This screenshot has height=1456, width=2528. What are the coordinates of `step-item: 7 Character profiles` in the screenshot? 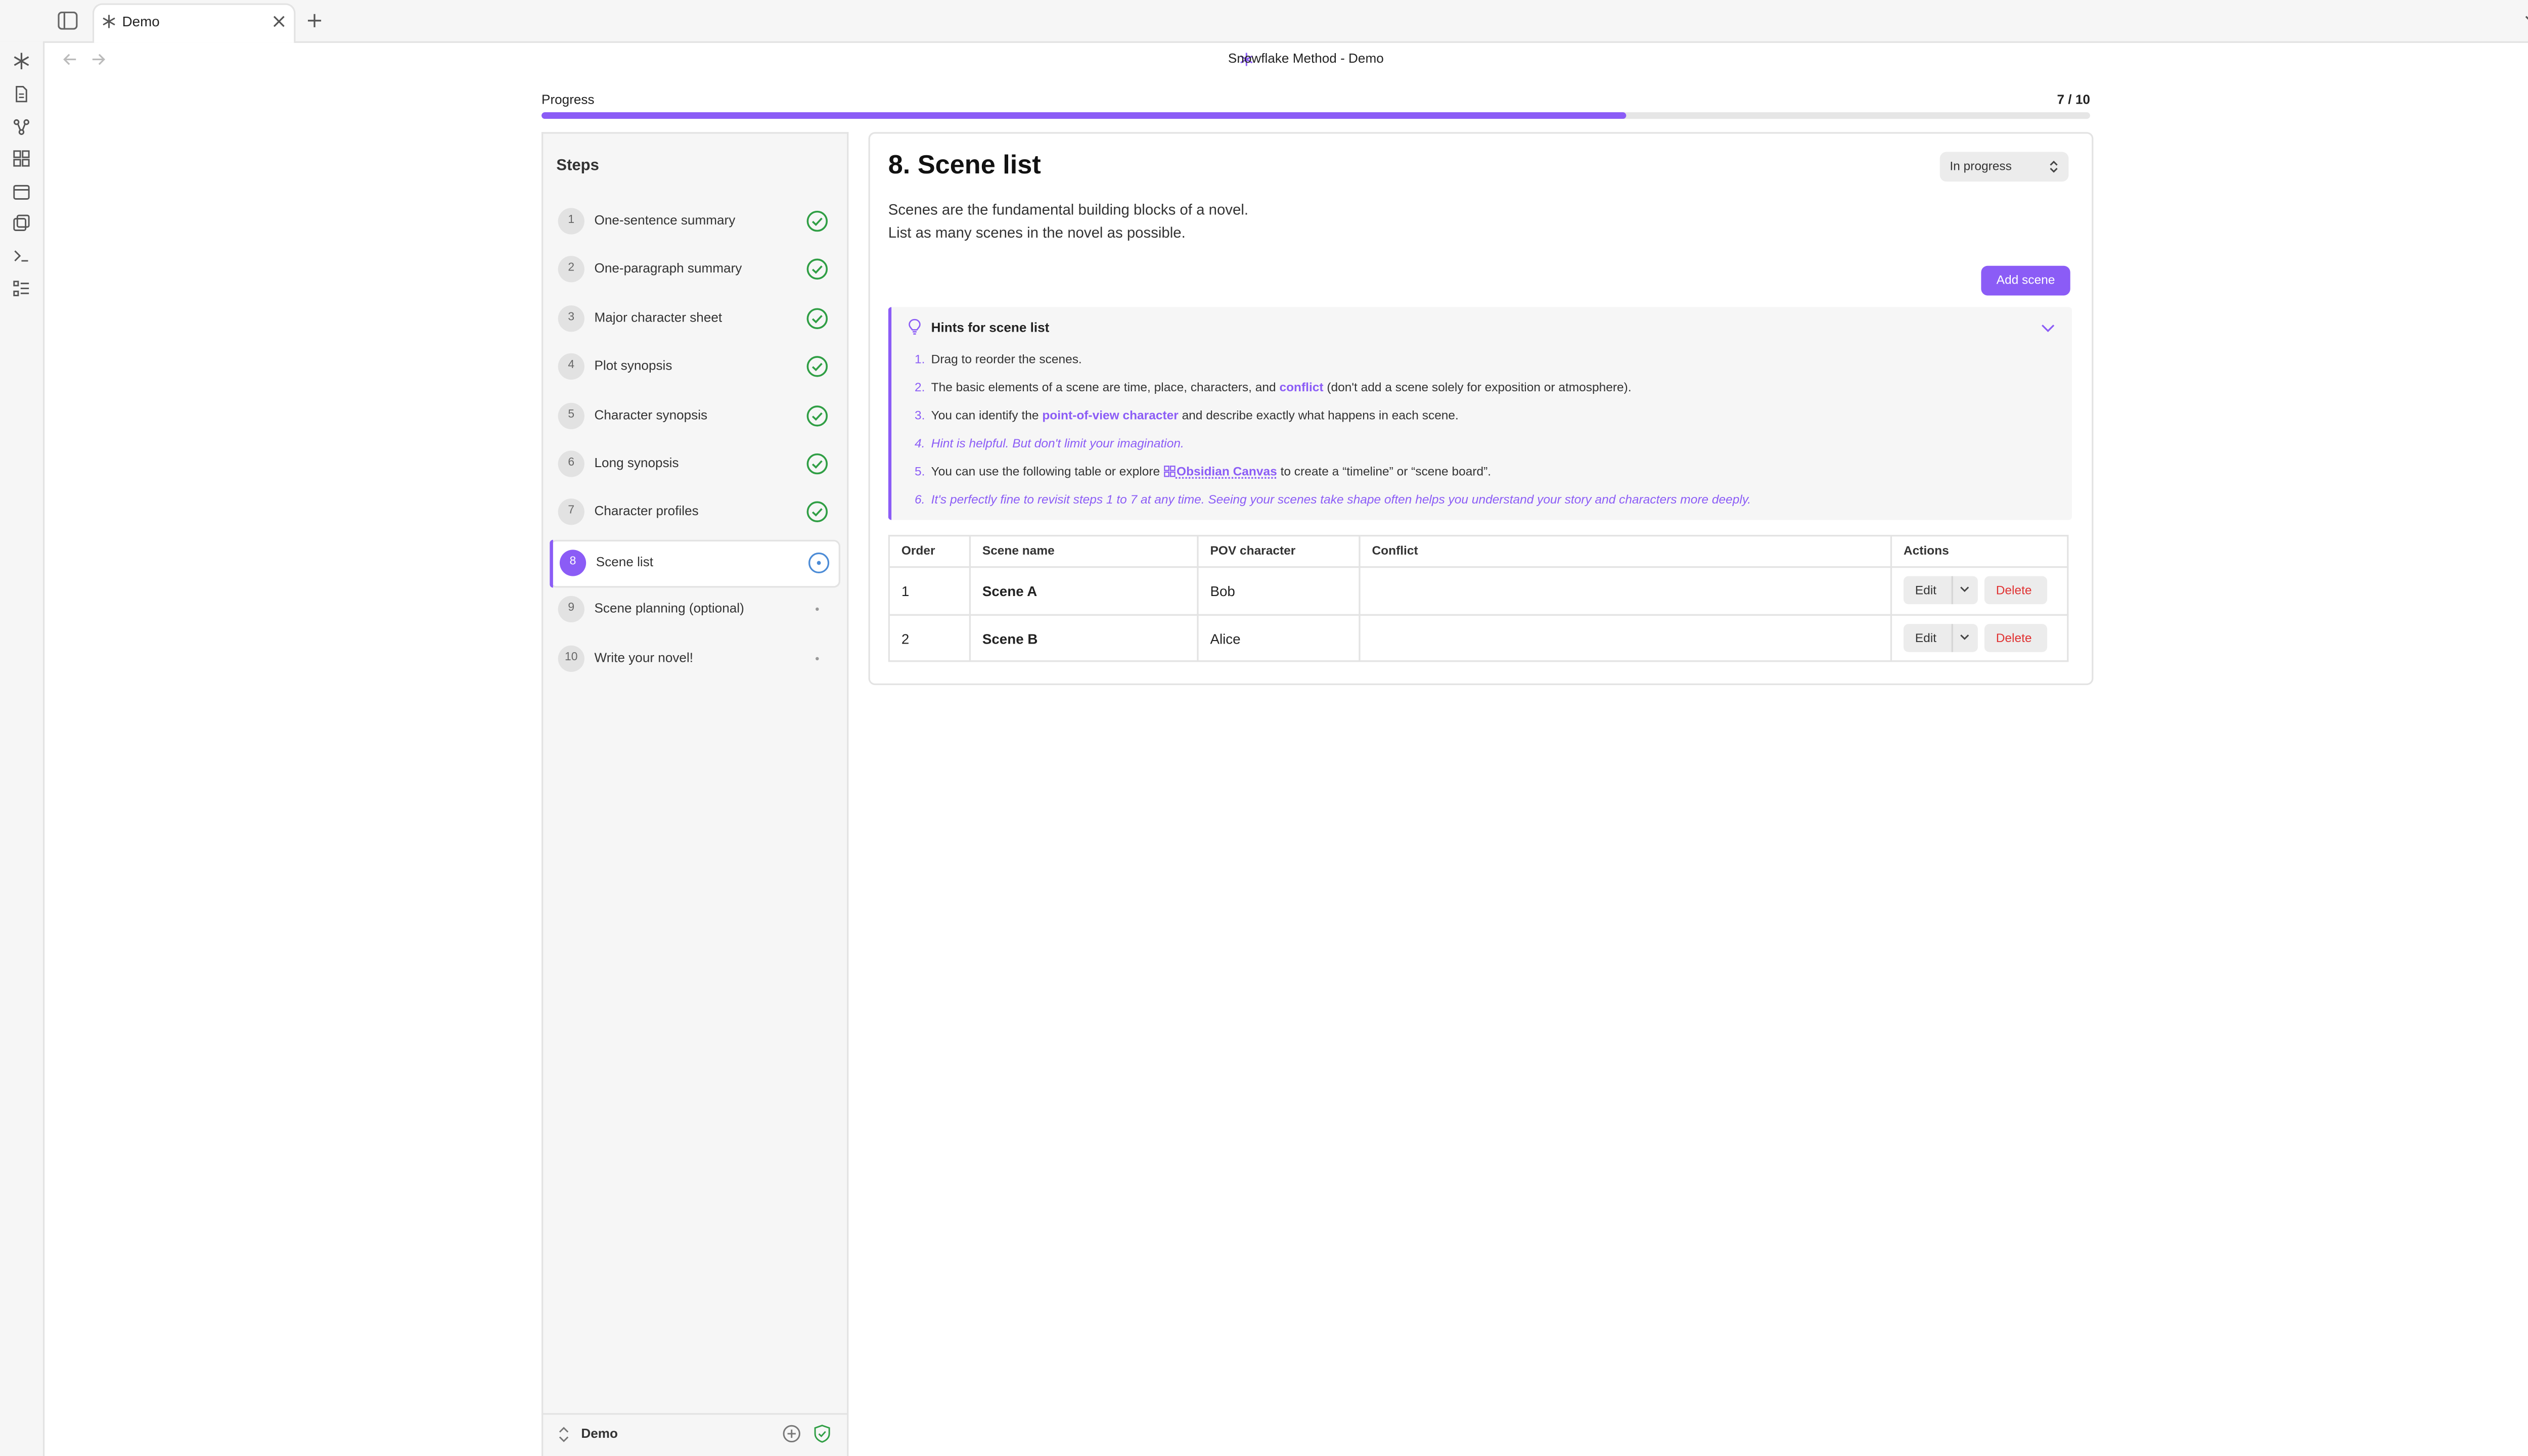 It's located at (693, 513).